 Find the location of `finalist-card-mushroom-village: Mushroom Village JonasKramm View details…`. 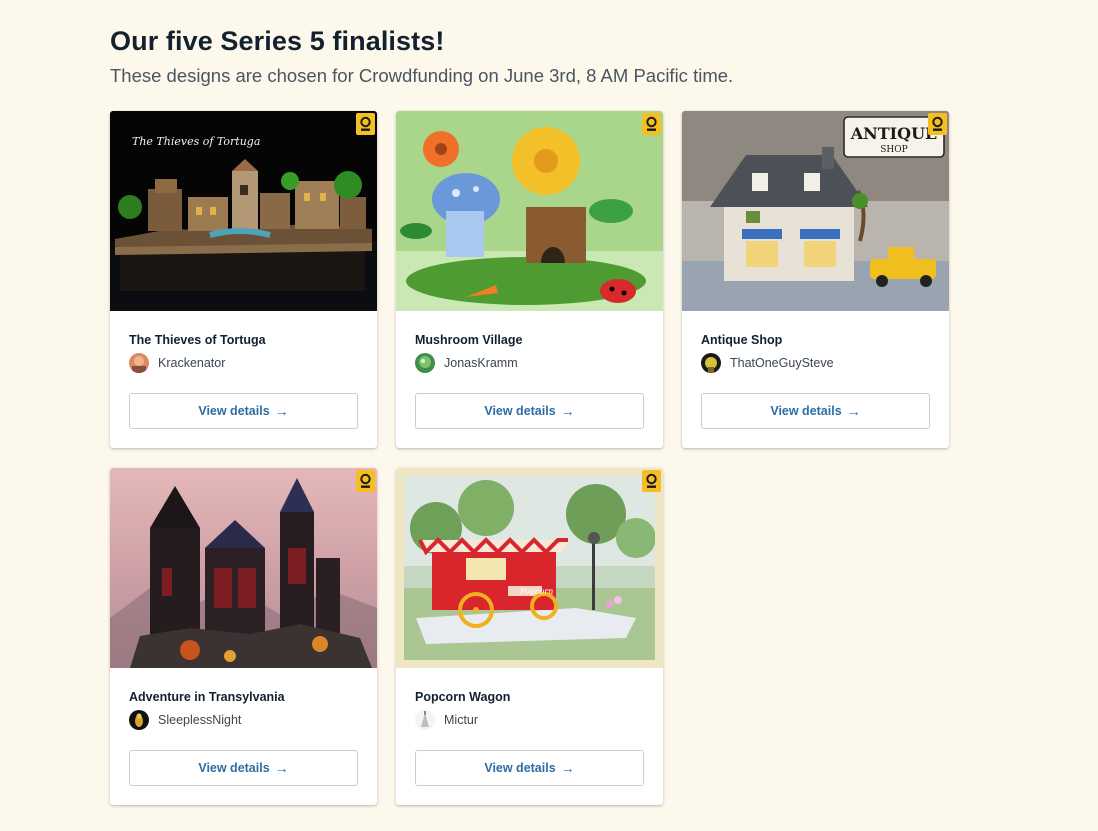

finalist-card-mushroom-village: Mushroom Village JonasKramm View details… is located at coordinates (529, 279).